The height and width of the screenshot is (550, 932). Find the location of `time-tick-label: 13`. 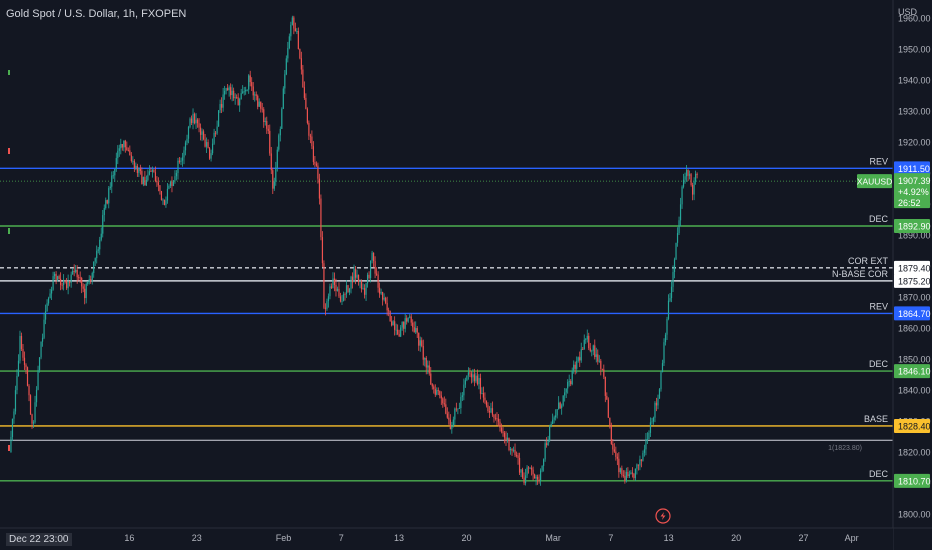

time-tick-label: 13 is located at coordinates (399, 538).